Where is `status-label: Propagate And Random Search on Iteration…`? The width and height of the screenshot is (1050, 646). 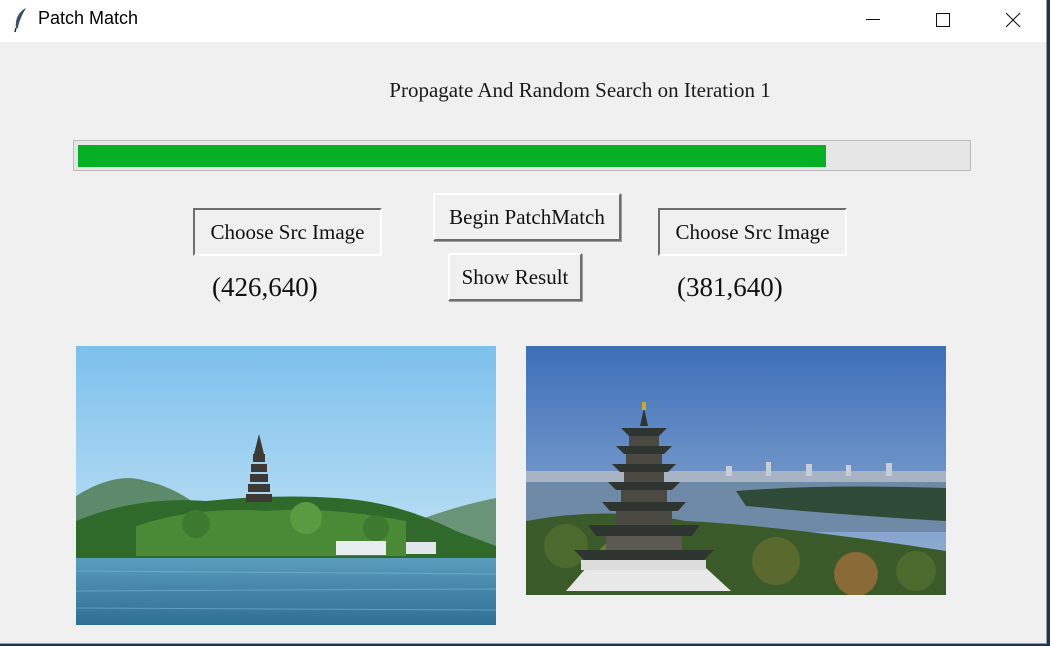 status-label: Propagate And Random Search on Iteration… is located at coordinates (580, 90).